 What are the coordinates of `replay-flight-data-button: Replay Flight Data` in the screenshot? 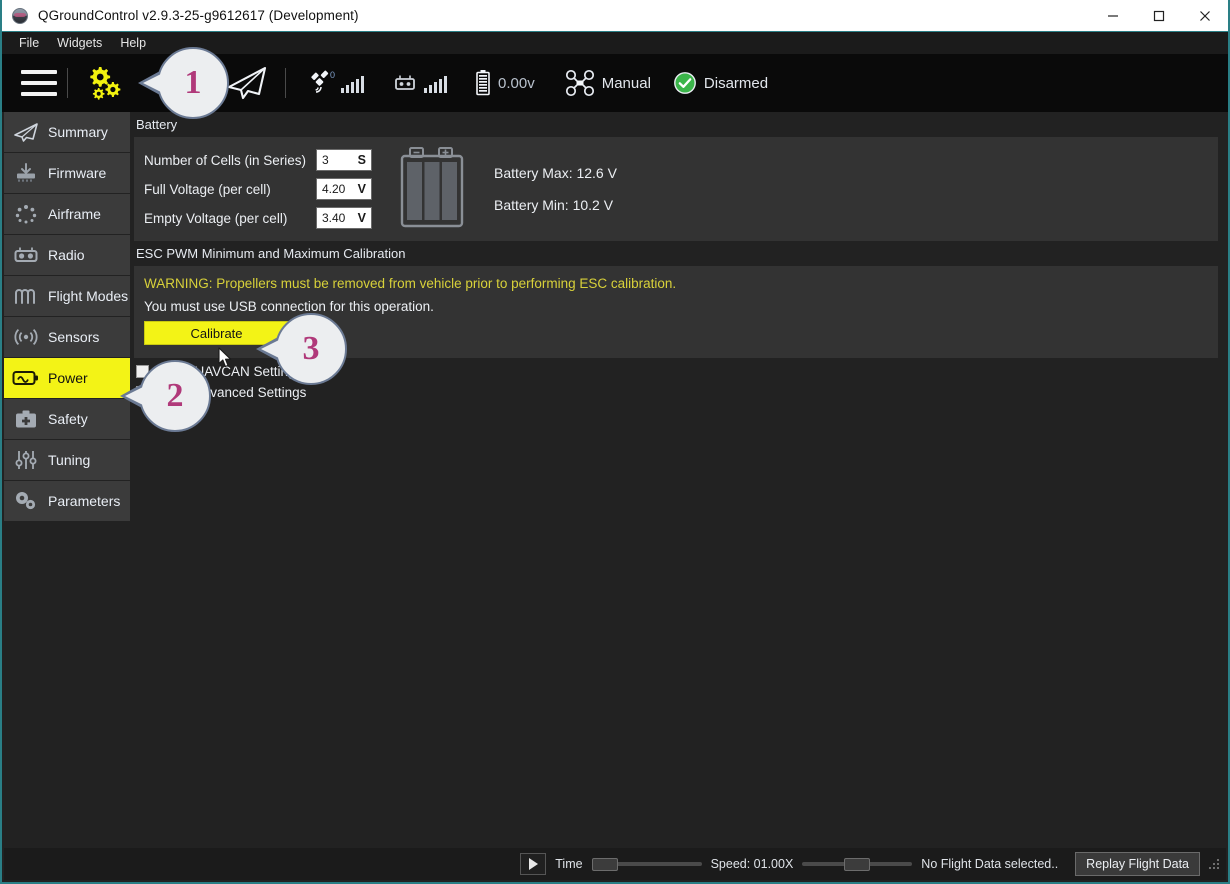 It's located at (1137, 864).